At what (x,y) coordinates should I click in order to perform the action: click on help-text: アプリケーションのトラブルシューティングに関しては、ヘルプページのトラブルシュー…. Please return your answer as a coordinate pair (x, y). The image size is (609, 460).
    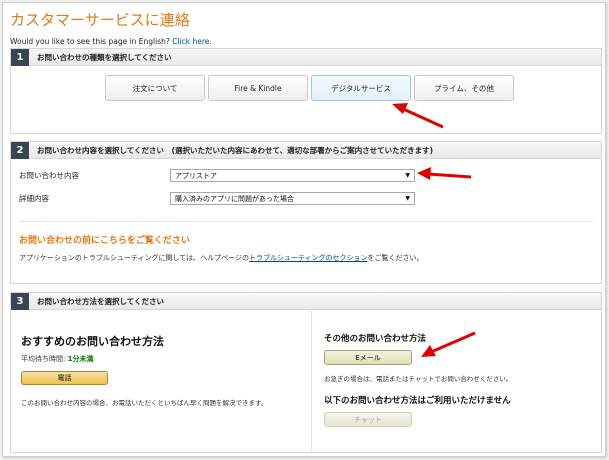
    Looking at the image, I should click on (221, 258).